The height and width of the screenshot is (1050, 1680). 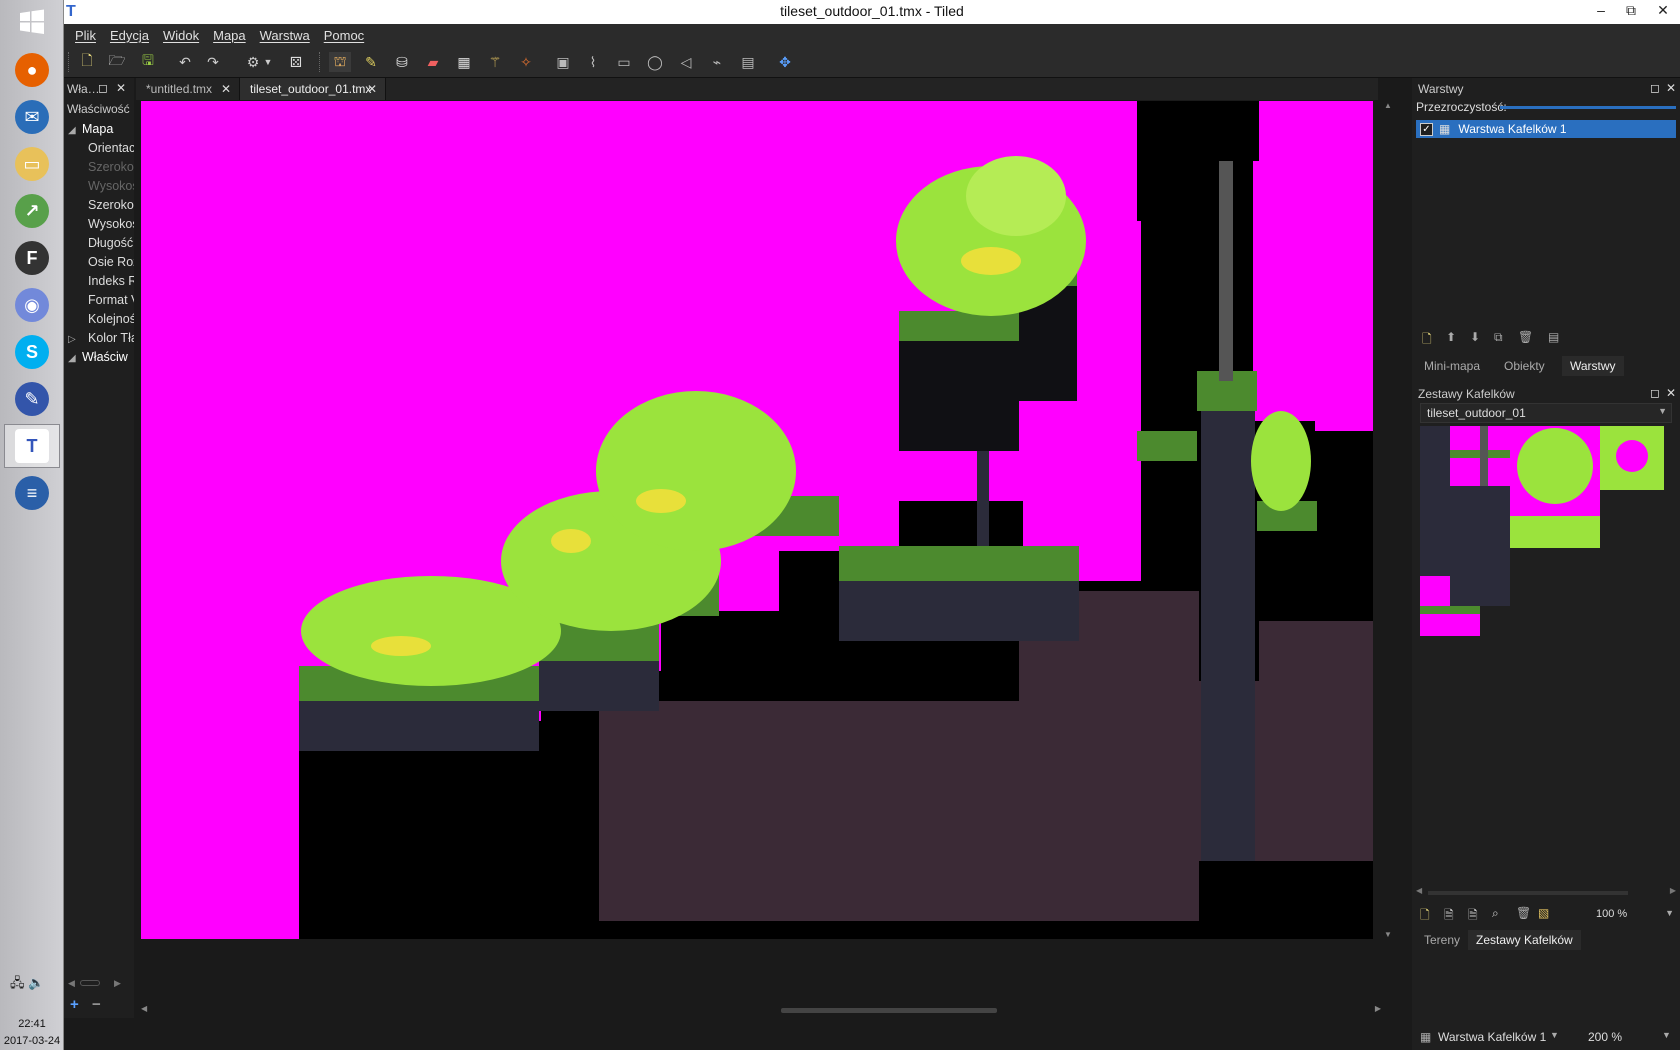 I want to click on clock: 22:41 2017-03-24, so click(x=32, y=1033).